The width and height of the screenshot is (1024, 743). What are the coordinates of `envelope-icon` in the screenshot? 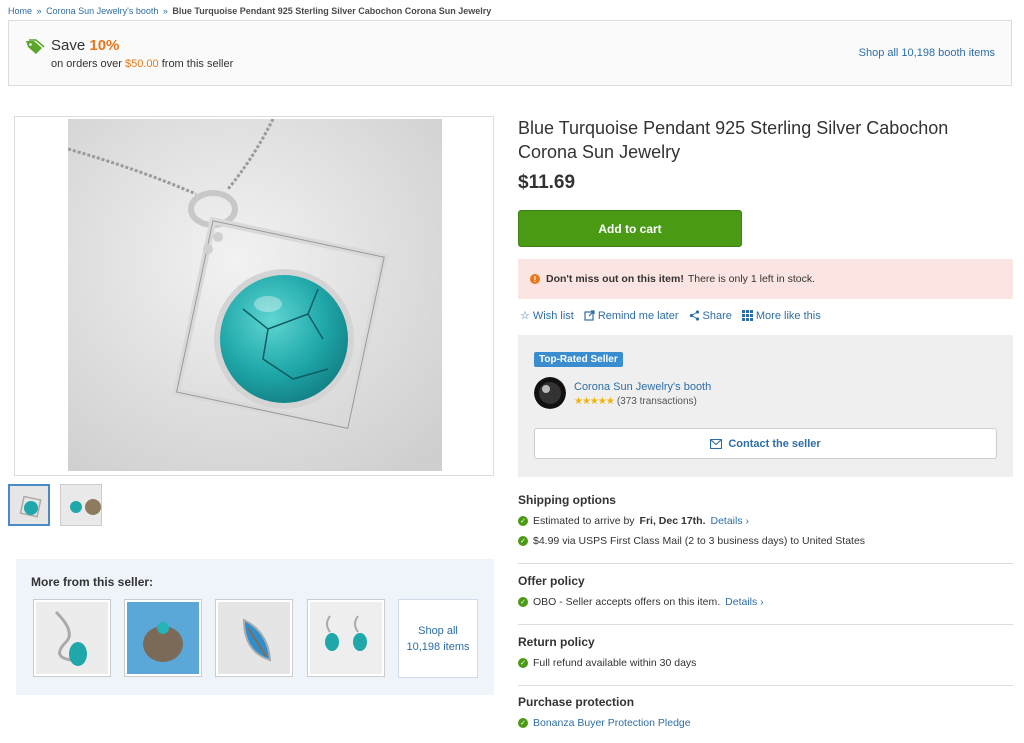 It's located at (716, 443).